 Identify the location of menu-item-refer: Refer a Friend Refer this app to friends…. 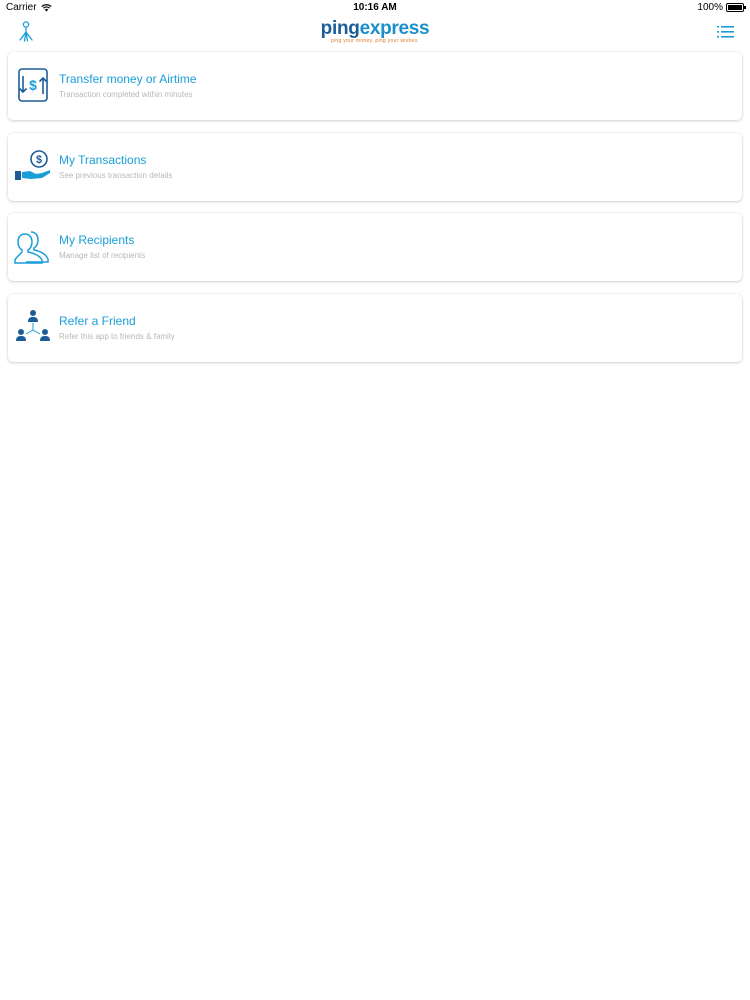
(375, 327).